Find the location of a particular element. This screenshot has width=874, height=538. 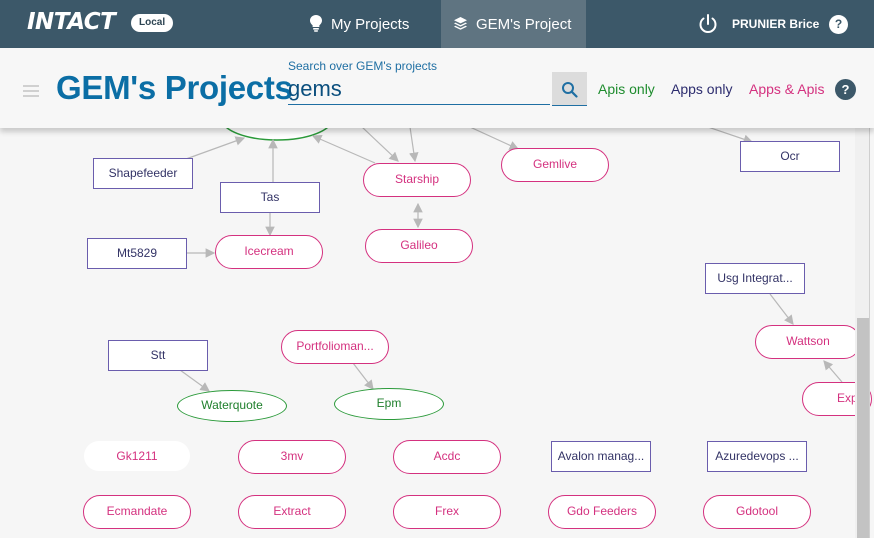

tab-my-projects-label: My Projects is located at coordinates (370, 24).